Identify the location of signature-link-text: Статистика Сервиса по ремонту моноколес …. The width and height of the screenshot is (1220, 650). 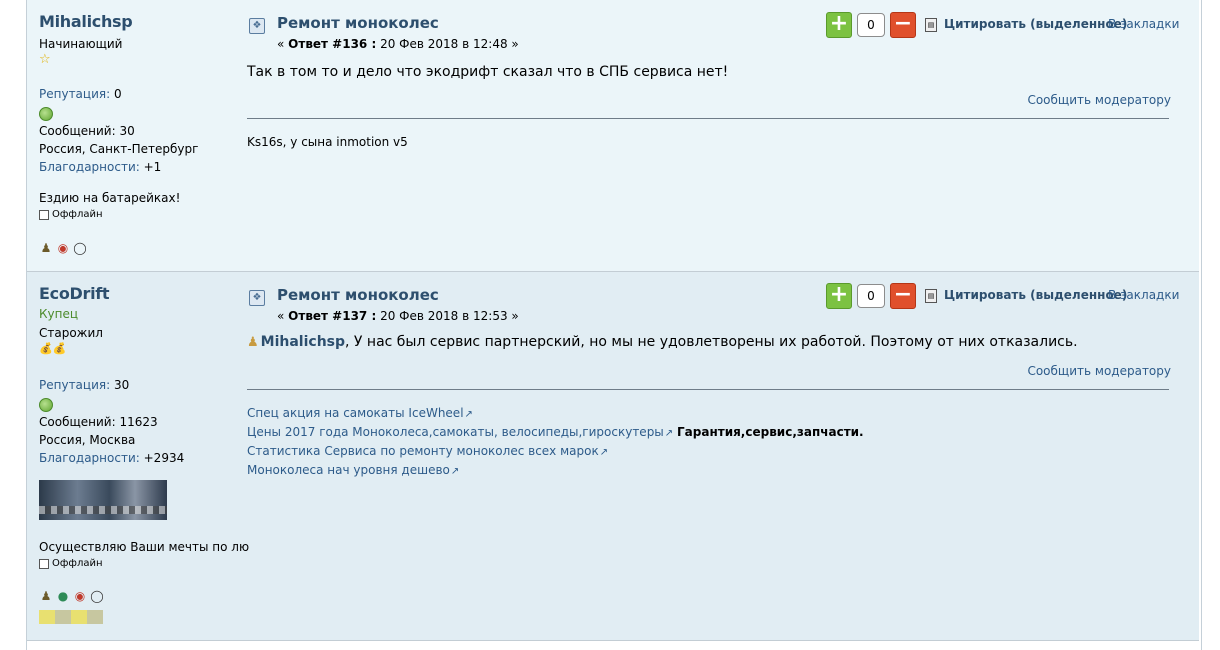
(423, 451).